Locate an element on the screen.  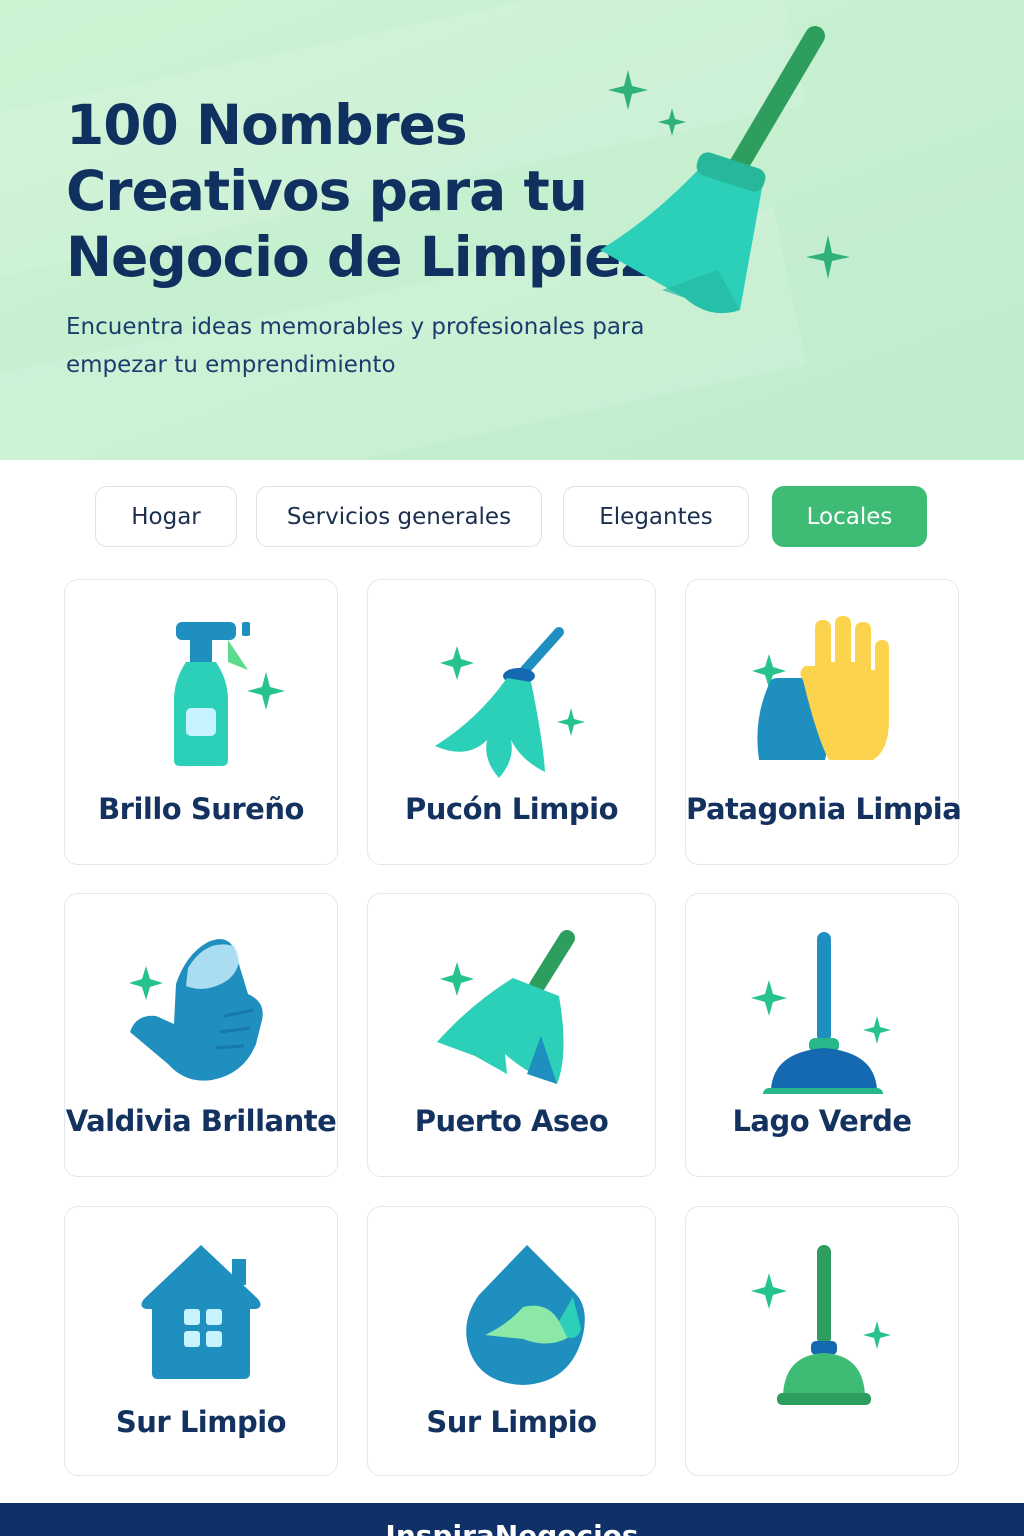
filter-chip-hogar: Hogar is located at coordinates (166, 516).